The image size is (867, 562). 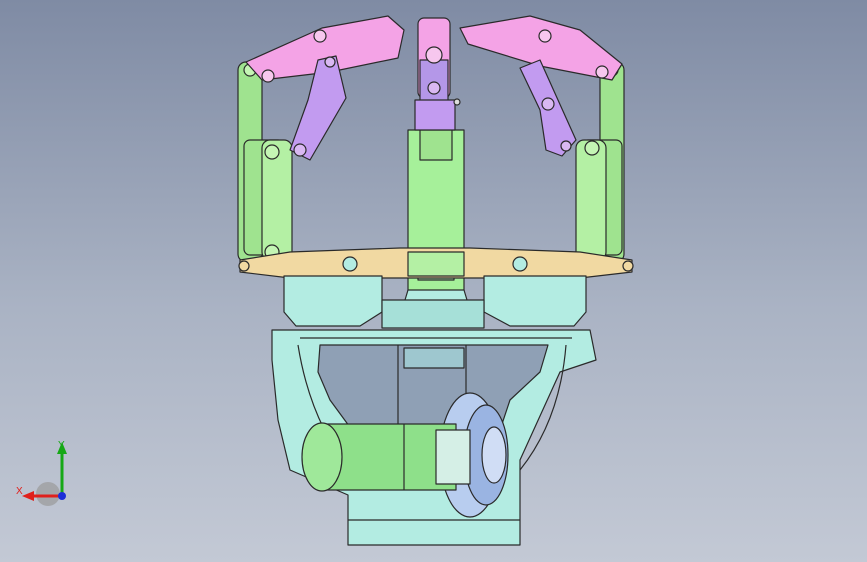 I want to click on x-axis-label: X, so click(x=19, y=491).